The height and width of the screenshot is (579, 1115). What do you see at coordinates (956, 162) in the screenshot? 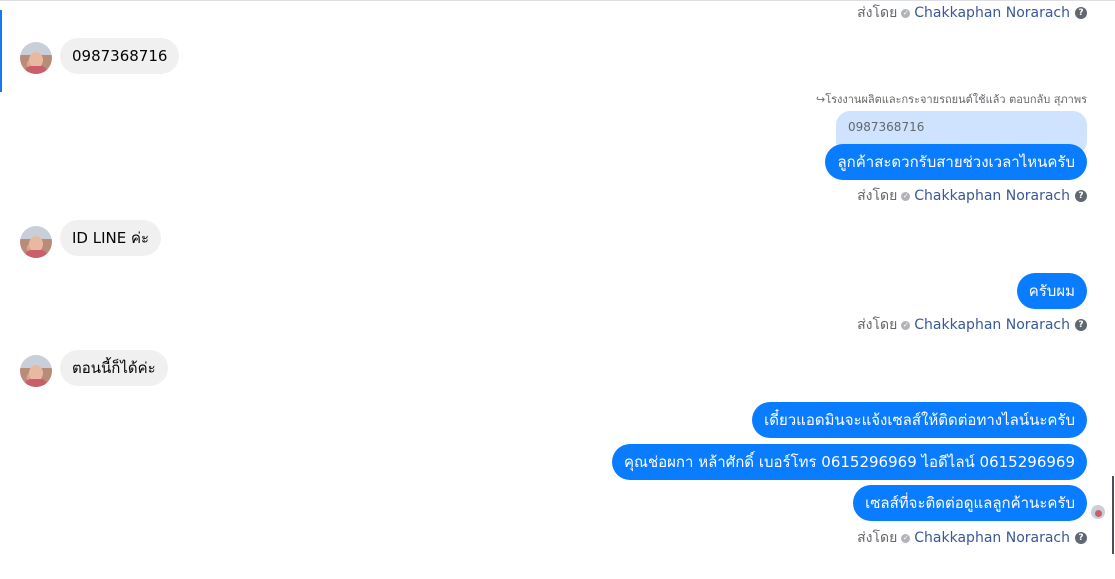
I see `outgoing-message: ลูกค้าสะดวกรับสายช่วงเวลาไหนครับ` at bounding box center [956, 162].